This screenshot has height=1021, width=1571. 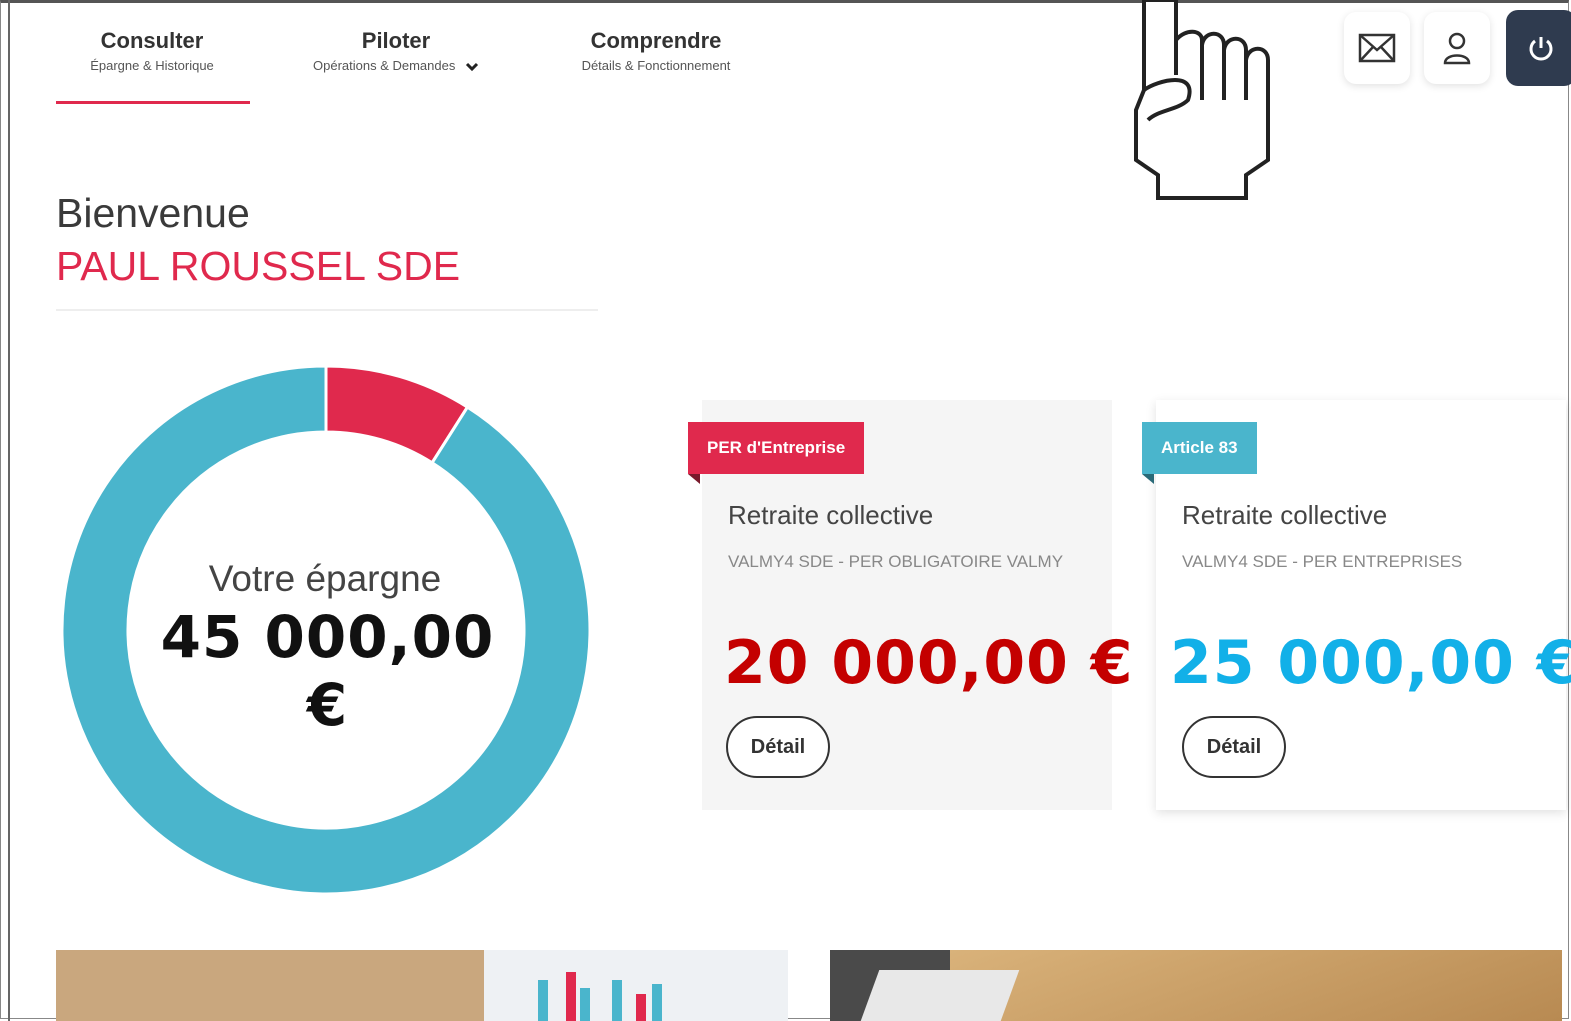 I want to click on thumbnail-desk-surface, so click(x=1256, y=985).